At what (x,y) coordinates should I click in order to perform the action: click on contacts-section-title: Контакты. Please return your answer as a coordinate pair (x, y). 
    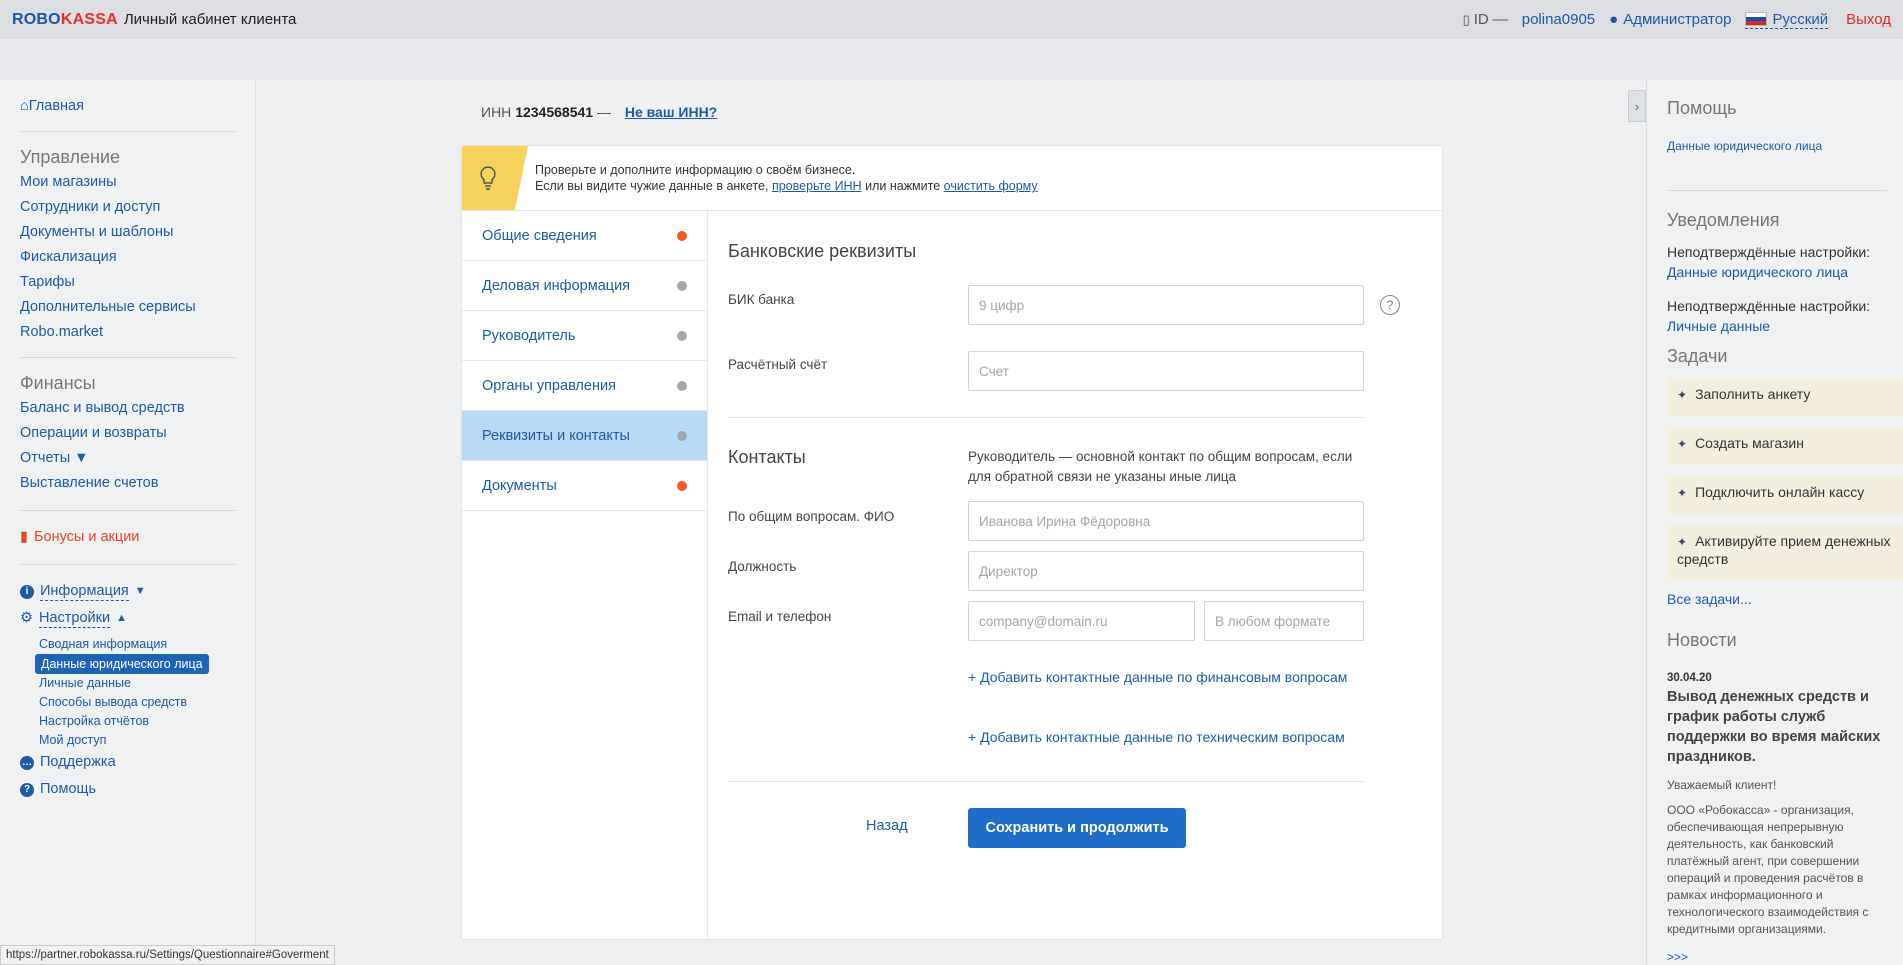
    Looking at the image, I should click on (767, 457).